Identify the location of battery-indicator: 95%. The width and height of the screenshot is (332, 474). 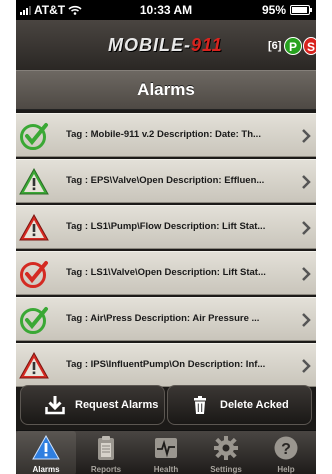
(286, 10).